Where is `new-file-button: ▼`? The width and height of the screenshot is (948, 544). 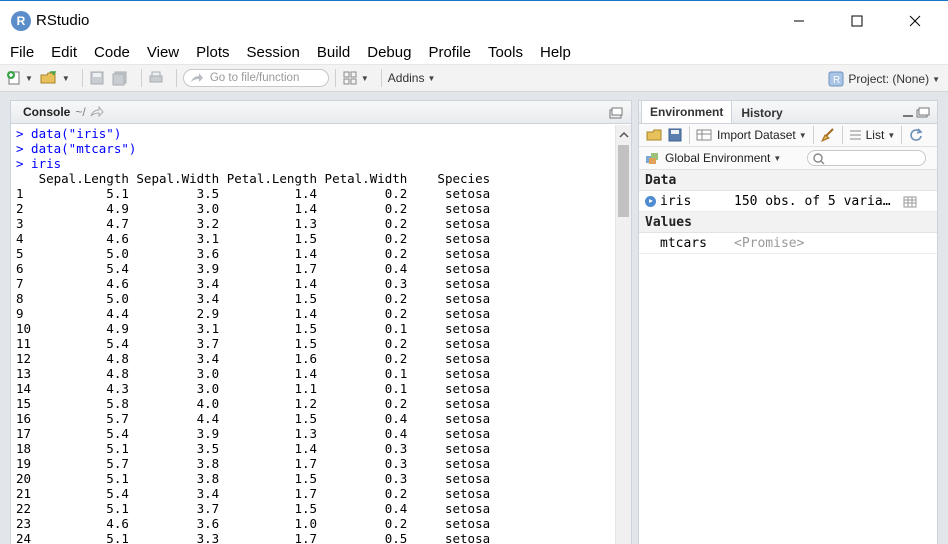 new-file-button: ▼ is located at coordinates (19, 78).